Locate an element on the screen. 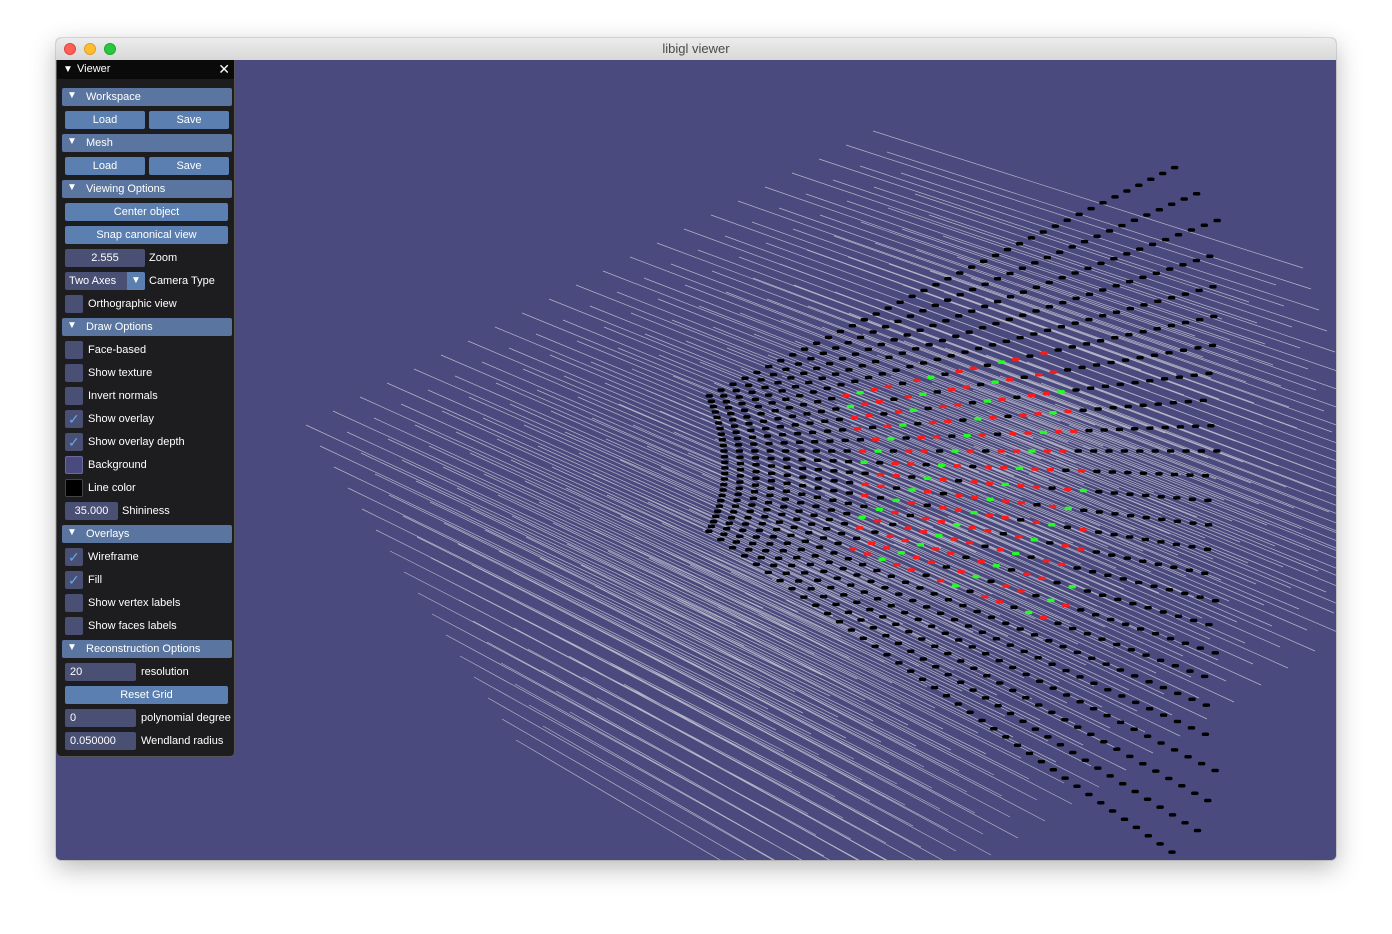  show-vertex-labels-label: Show vertex labels is located at coordinates (134, 603).